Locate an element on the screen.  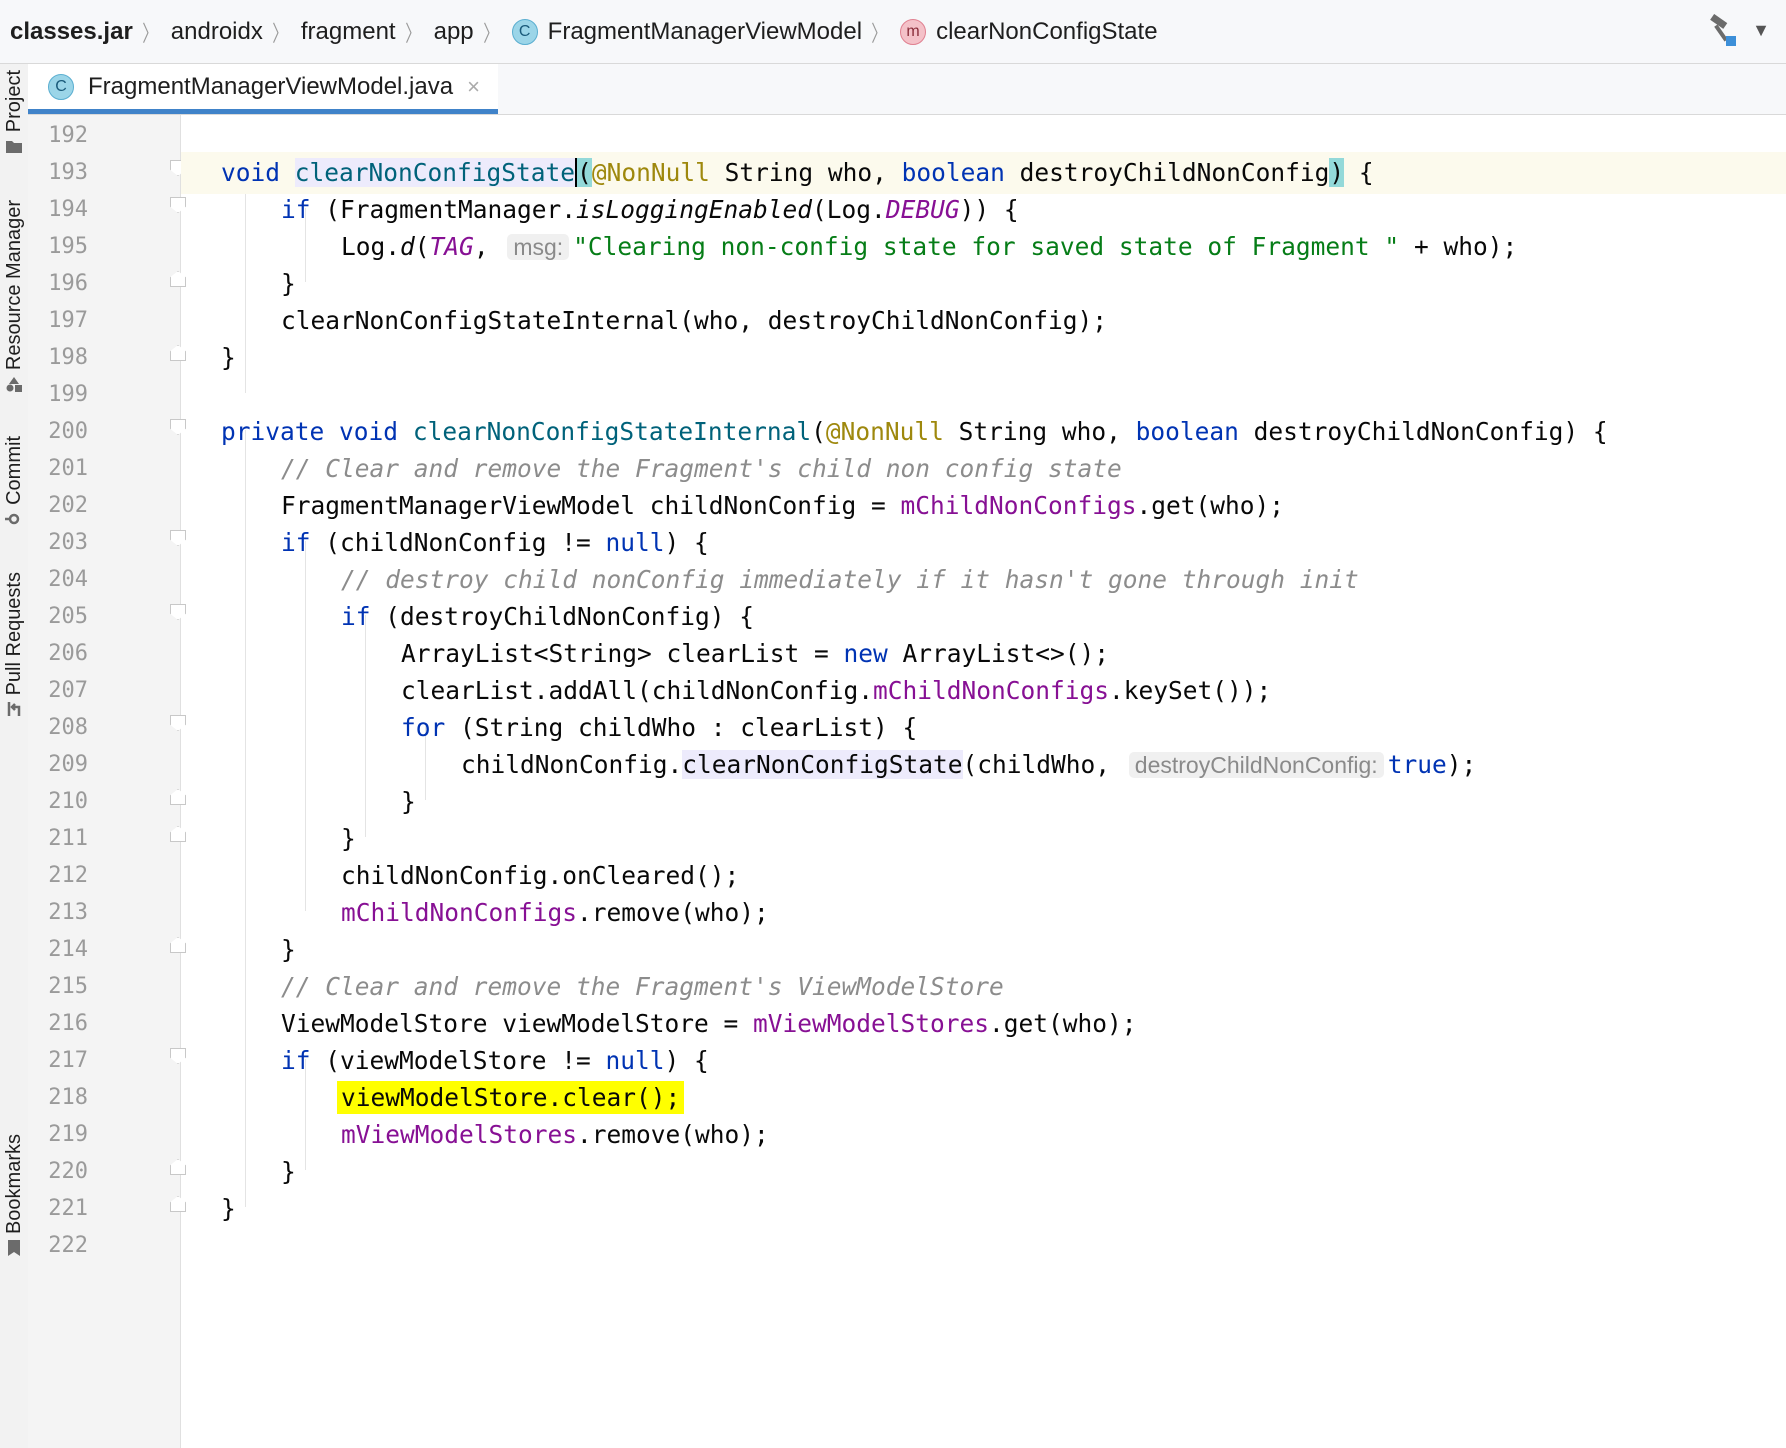
shapes-icon is located at coordinates (14, 385).